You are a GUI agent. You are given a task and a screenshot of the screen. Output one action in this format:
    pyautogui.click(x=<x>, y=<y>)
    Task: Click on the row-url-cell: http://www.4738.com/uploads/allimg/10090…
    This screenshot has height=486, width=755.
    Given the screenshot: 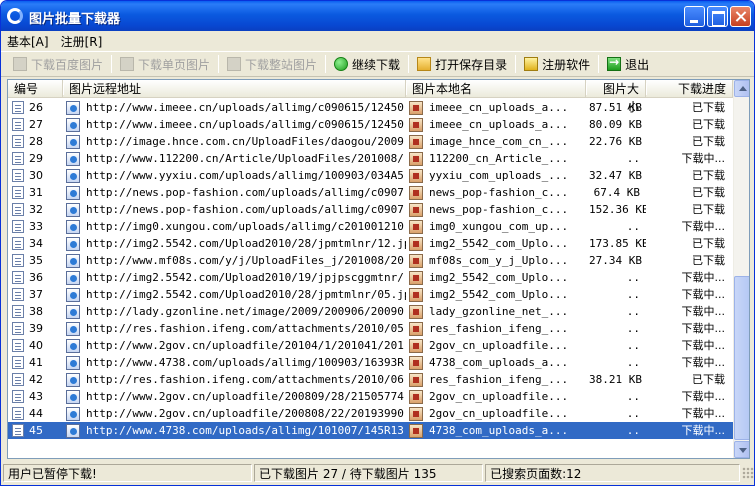 What is the action you would take?
    pyautogui.click(x=234, y=362)
    